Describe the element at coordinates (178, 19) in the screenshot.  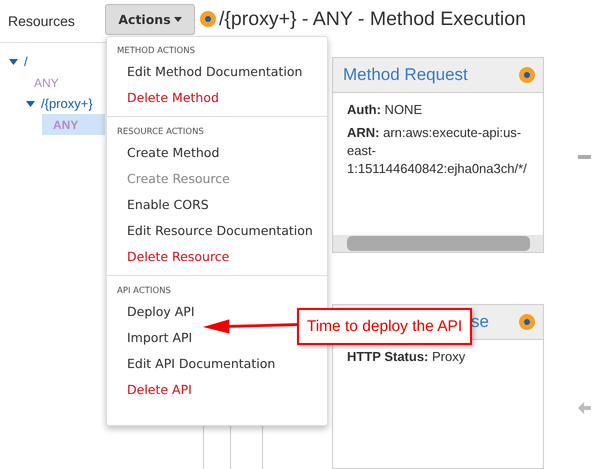
I see `caret-icon` at that location.